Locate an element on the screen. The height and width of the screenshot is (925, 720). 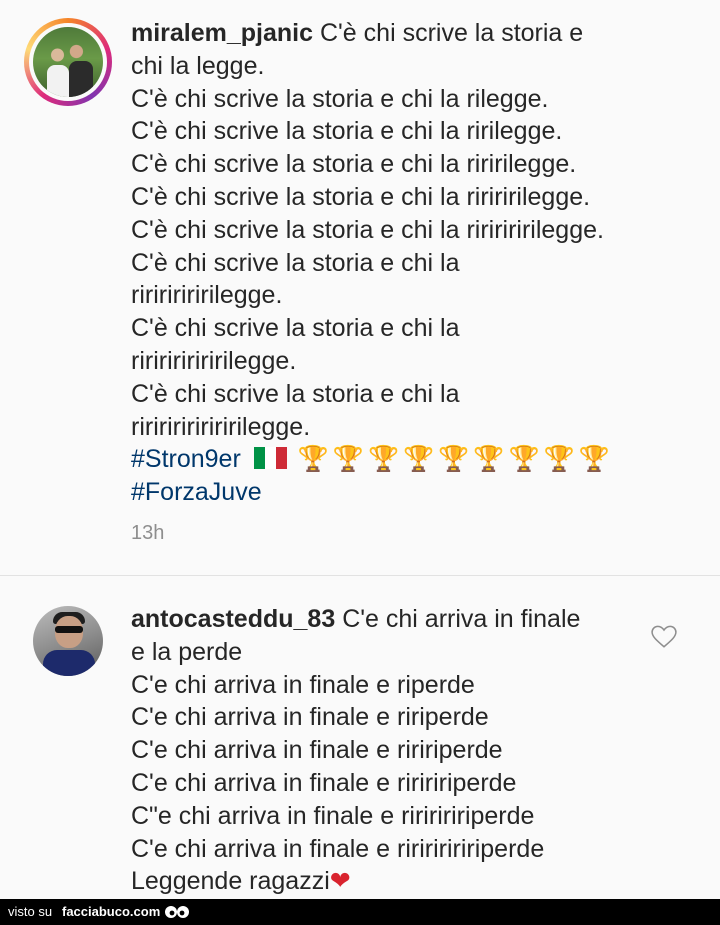
comment-line: ririririririririlegge. is located at coordinates (221, 426).